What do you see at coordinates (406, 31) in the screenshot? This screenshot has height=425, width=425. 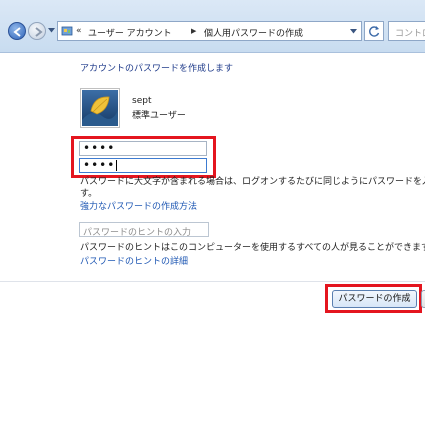 I see `search-input: コントロー` at bounding box center [406, 31].